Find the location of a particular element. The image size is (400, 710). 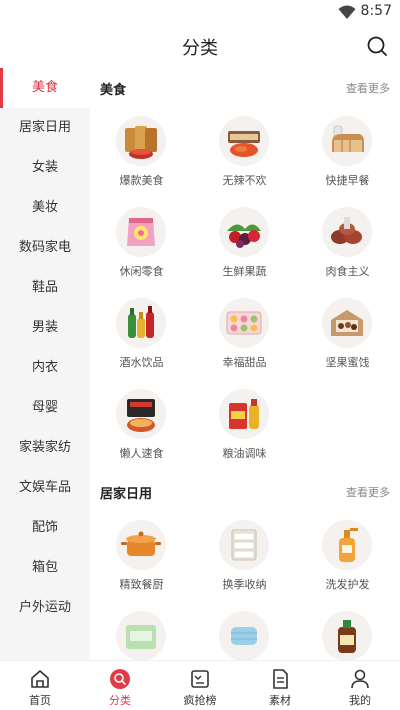

subcategory-label: 坚果蜜饯 is located at coordinates (347, 362).